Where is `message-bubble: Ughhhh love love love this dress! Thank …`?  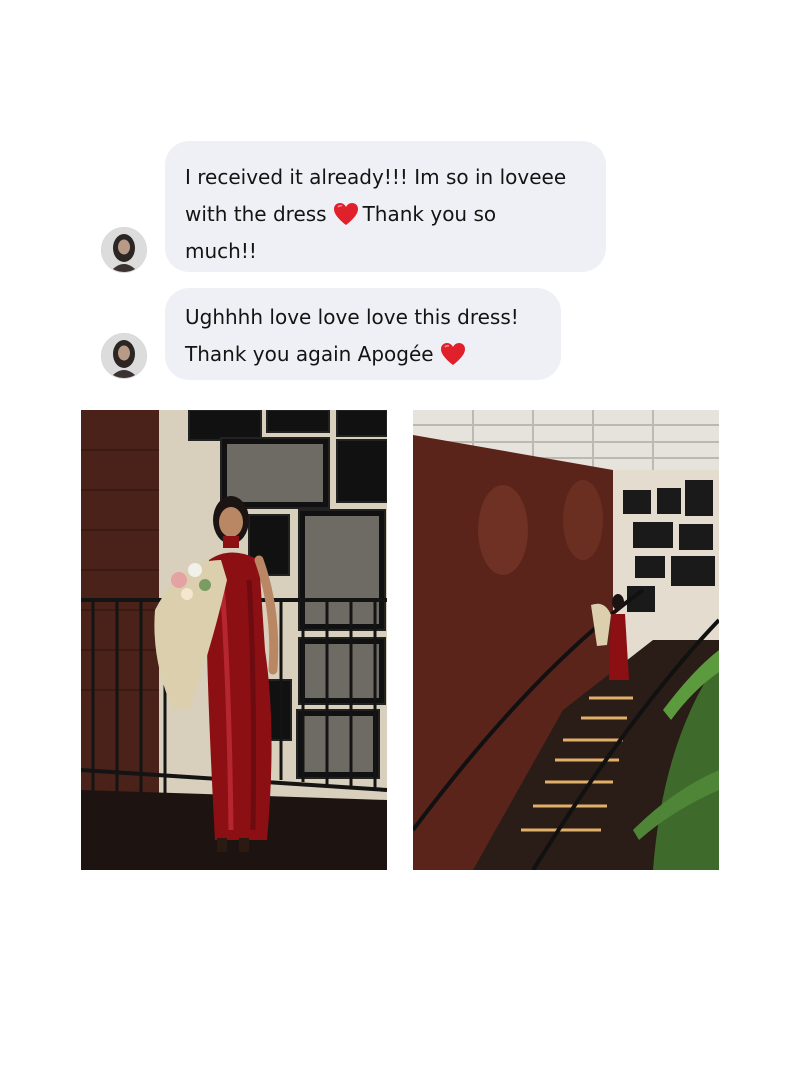 message-bubble: Ughhhh love love love this dress! Thank … is located at coordinates (363, 334).